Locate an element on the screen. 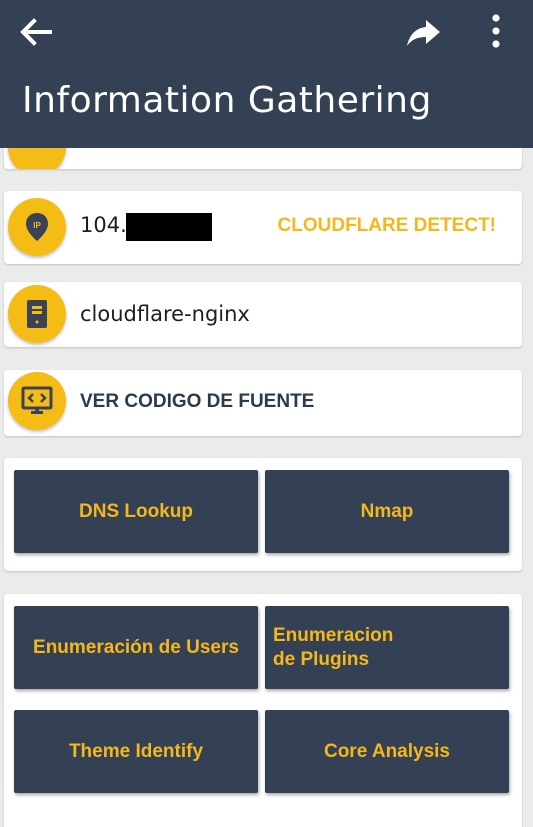 The image size is (533, 827). view-source-card: VER CODIGO DE FUENTE is located at coordinates (263, 403).